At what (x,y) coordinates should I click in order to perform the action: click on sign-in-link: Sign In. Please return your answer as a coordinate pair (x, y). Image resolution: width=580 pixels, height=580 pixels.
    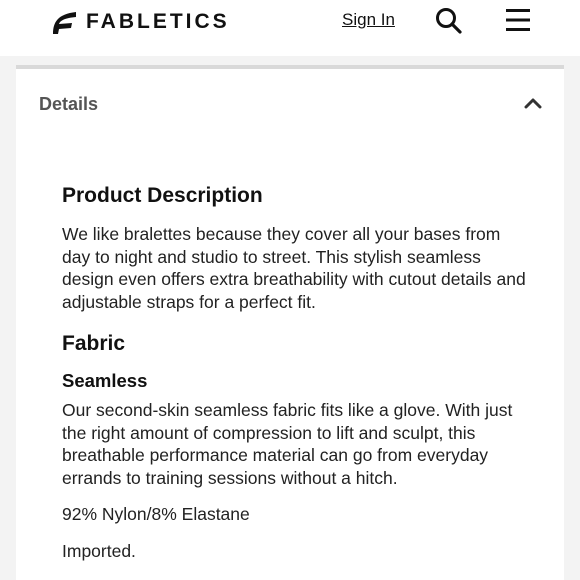
    Looking at the image, I should click on (368, 20).